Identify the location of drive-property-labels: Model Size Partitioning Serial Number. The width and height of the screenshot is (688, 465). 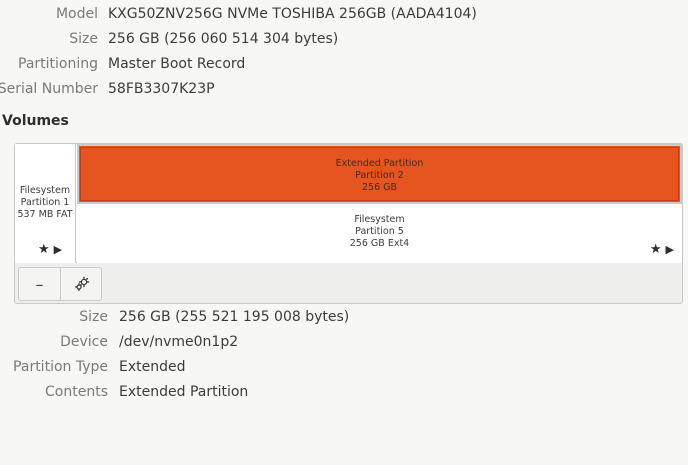
(49, 50).